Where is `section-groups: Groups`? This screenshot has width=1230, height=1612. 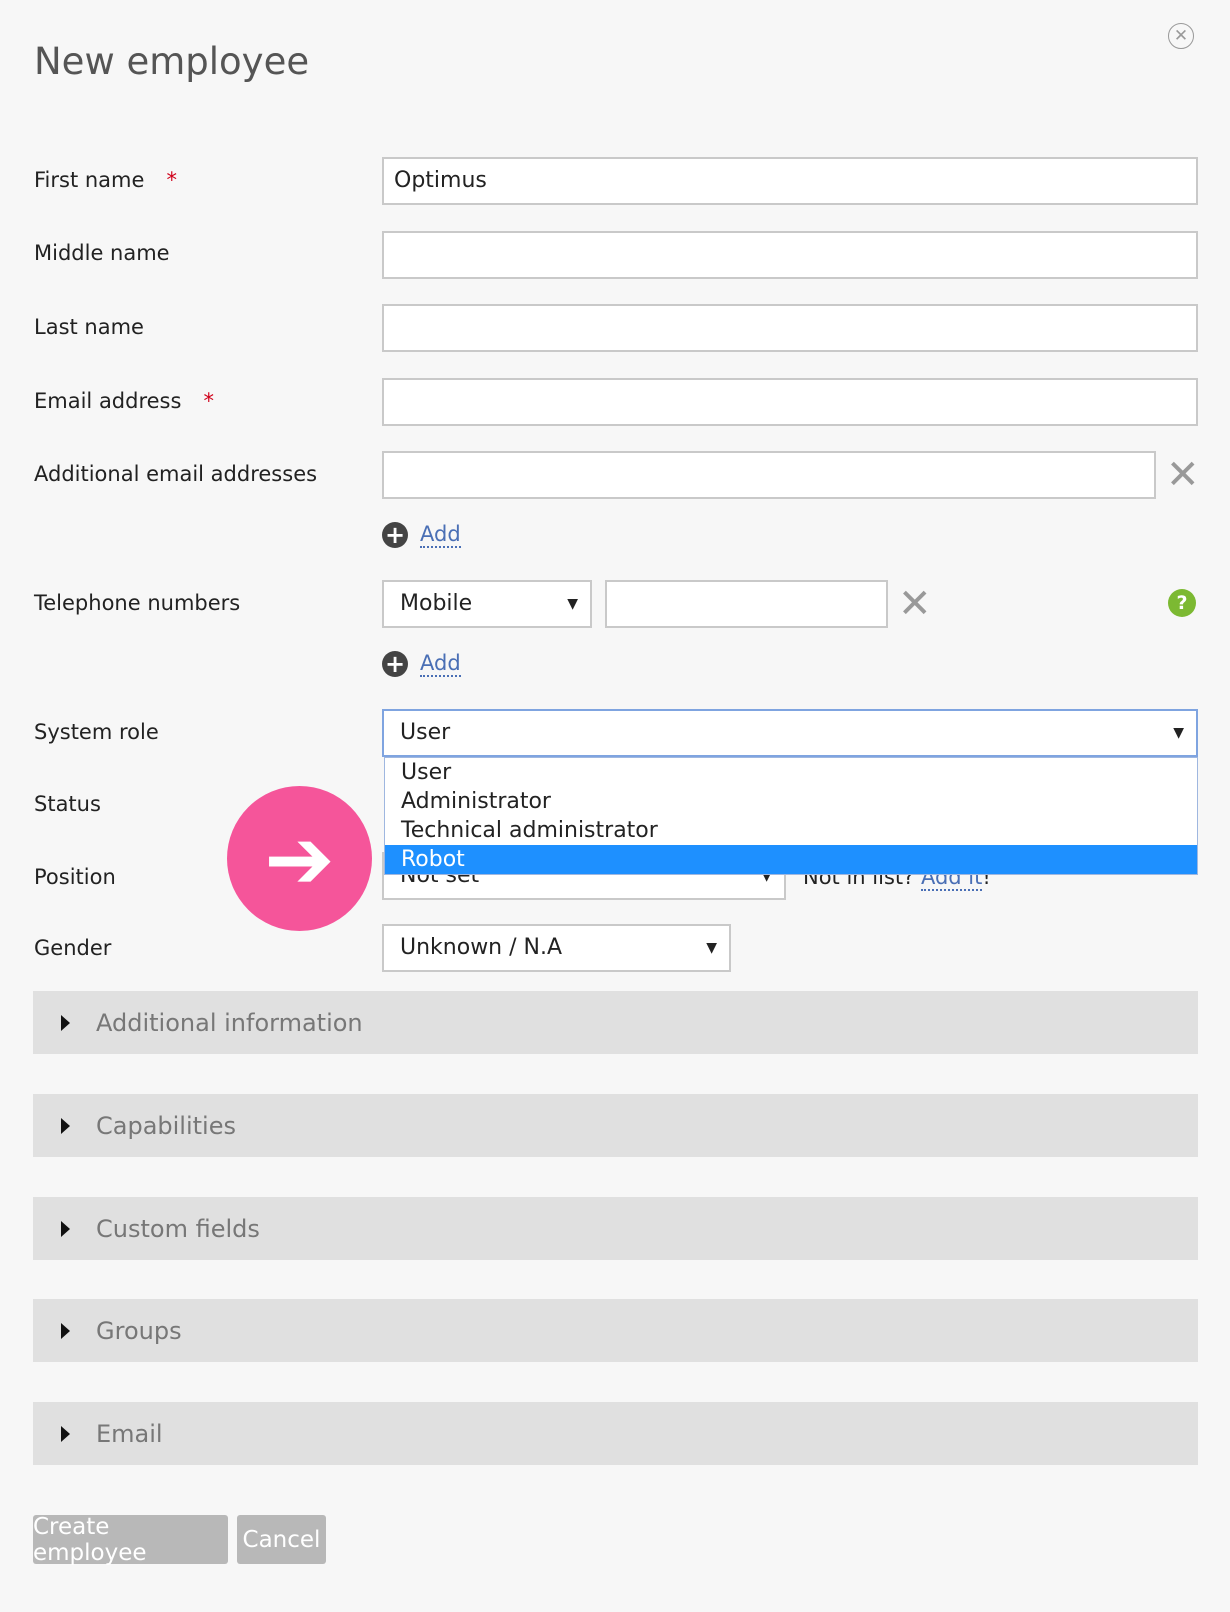
section-groups: Groups is located at coordinates (615, 1330).